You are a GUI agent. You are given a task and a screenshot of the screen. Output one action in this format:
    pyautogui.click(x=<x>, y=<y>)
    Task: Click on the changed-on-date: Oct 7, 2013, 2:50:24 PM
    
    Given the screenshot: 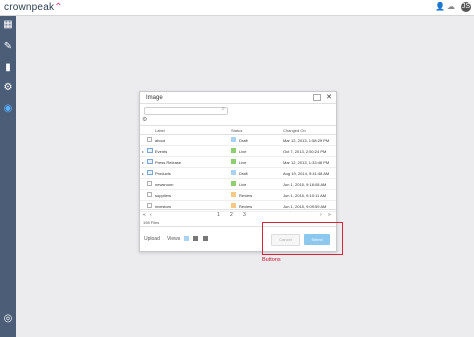 What is the action you would take?
    pyautogui.click(x=305, y=151)
    